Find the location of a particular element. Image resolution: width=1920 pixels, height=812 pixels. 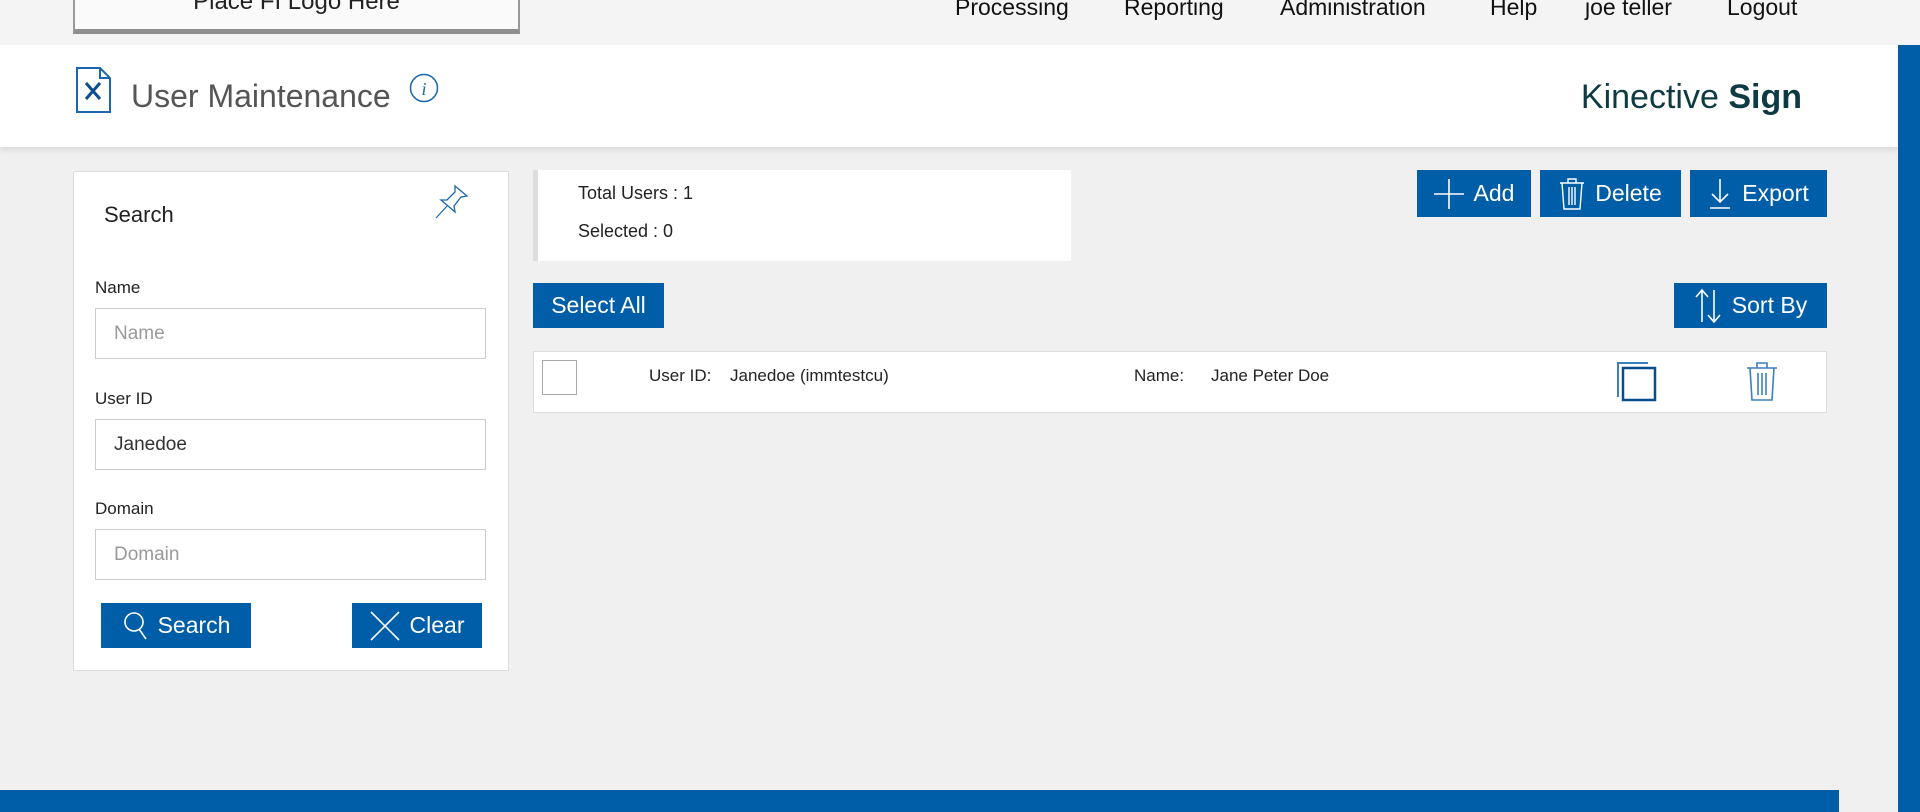

close-icon is located at coordinates (384, 625).